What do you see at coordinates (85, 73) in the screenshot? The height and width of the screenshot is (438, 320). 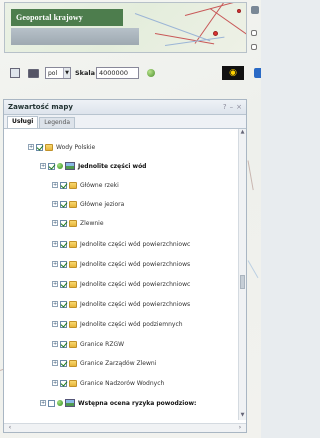 I see `scale-label: Skala` at bounding box center [85, 73].